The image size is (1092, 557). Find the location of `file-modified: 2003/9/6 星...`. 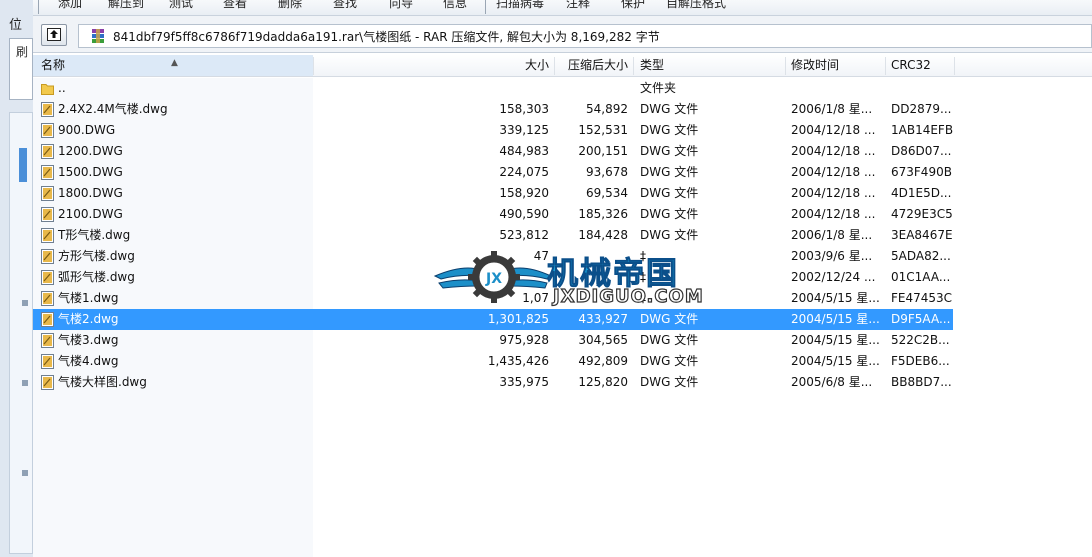

file-modified: 2003/9/6 星... is located at coordinates (832, 256).